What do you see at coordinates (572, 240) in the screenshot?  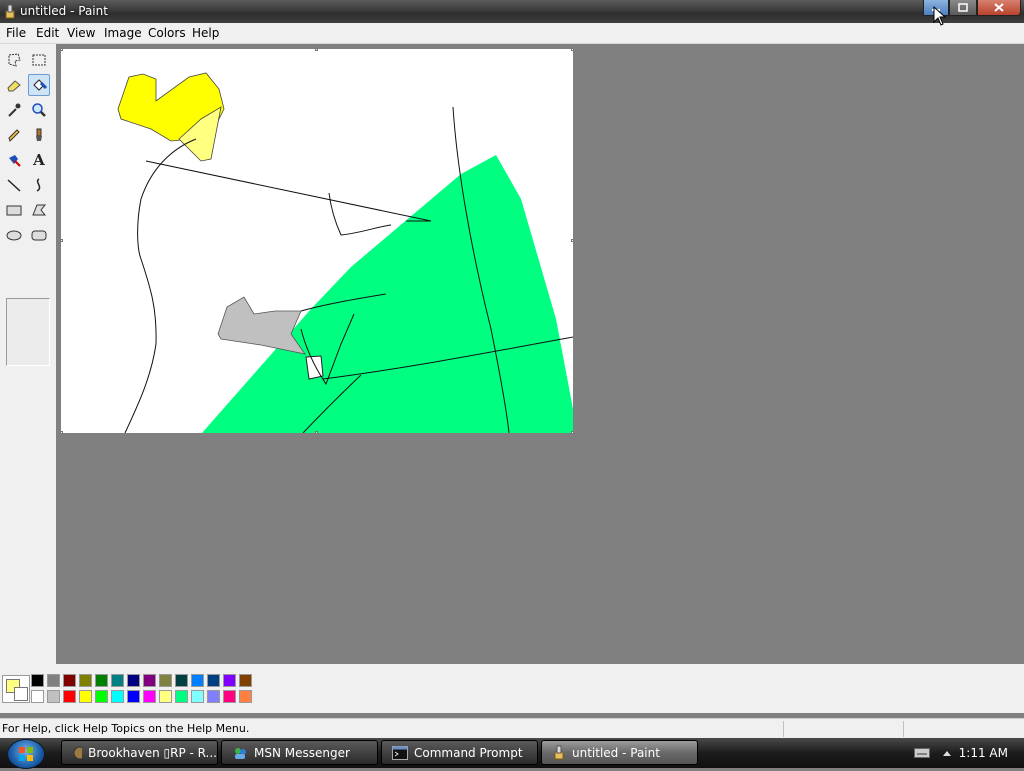 I see `resize-handle-e` at bounding box center [572, 240].